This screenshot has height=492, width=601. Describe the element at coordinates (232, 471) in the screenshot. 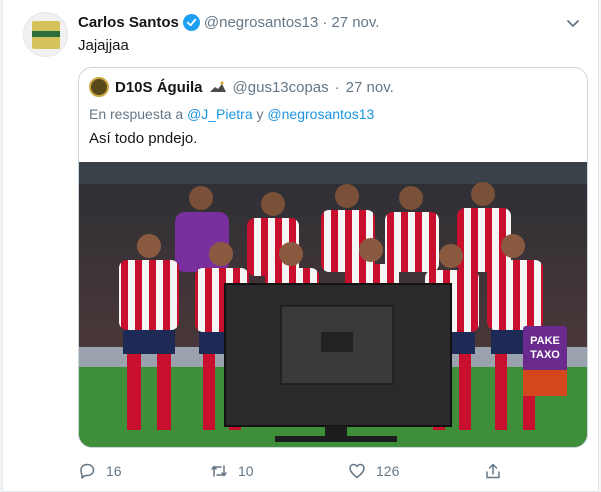

I see `retweet-action: 10` at that location.